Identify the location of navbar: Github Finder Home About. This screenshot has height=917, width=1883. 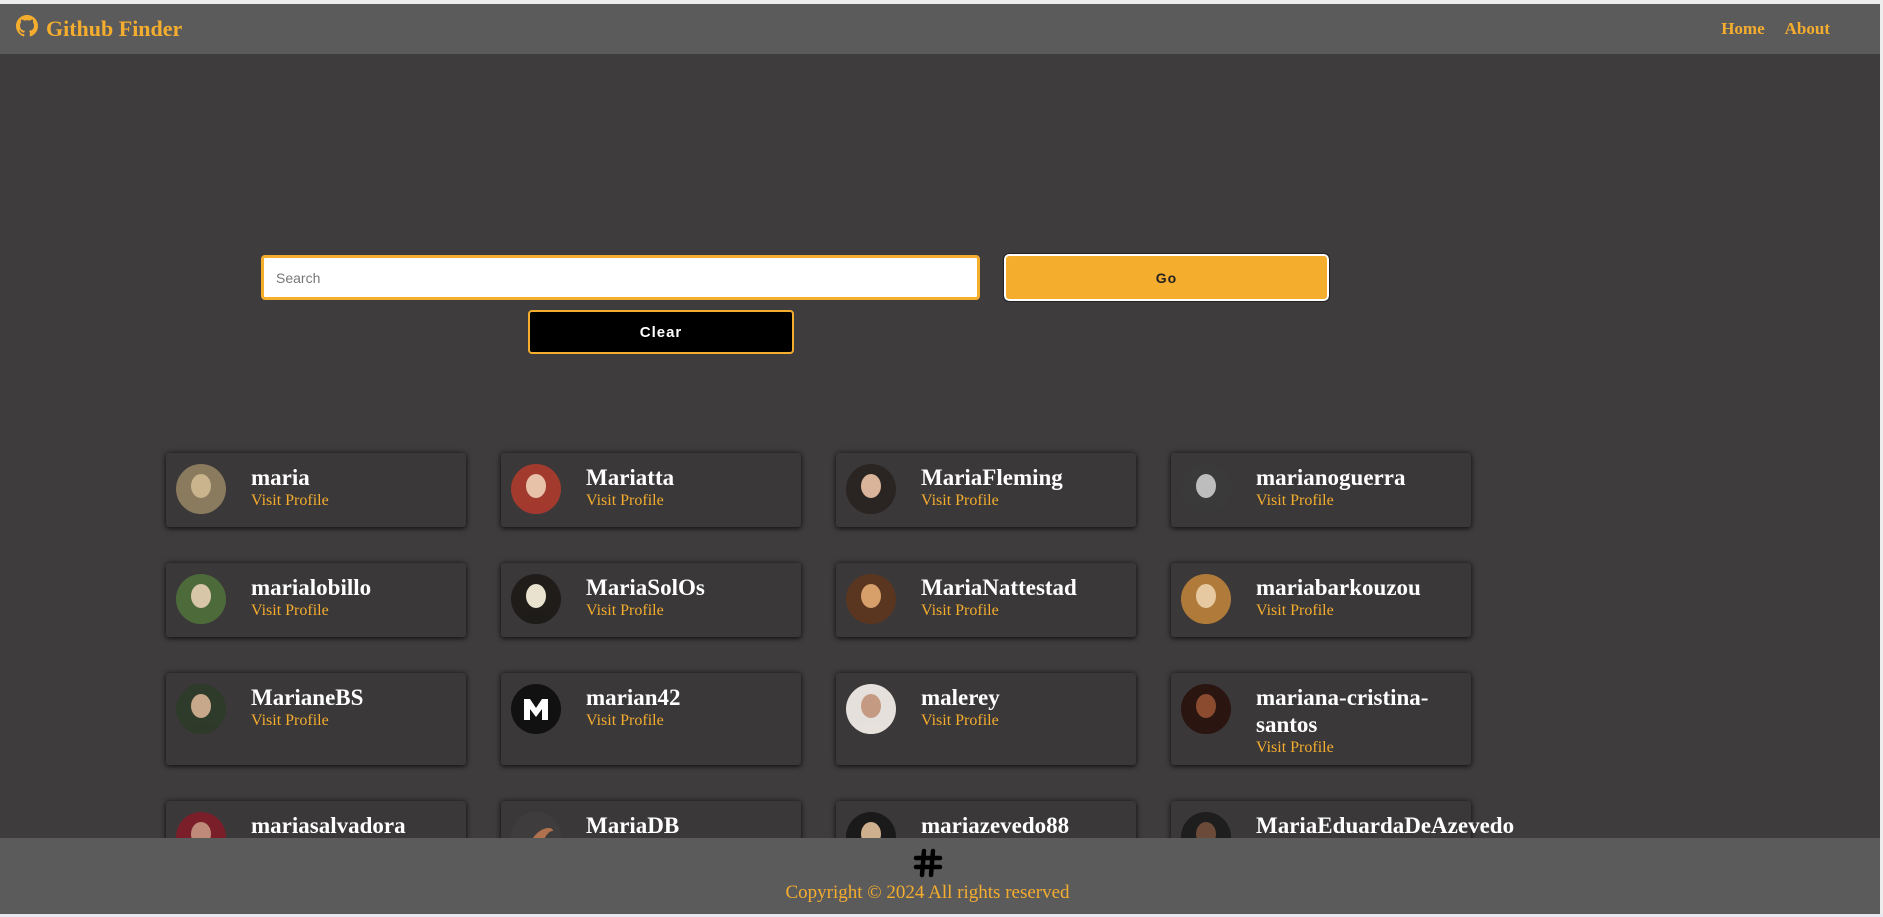
(940, 29).